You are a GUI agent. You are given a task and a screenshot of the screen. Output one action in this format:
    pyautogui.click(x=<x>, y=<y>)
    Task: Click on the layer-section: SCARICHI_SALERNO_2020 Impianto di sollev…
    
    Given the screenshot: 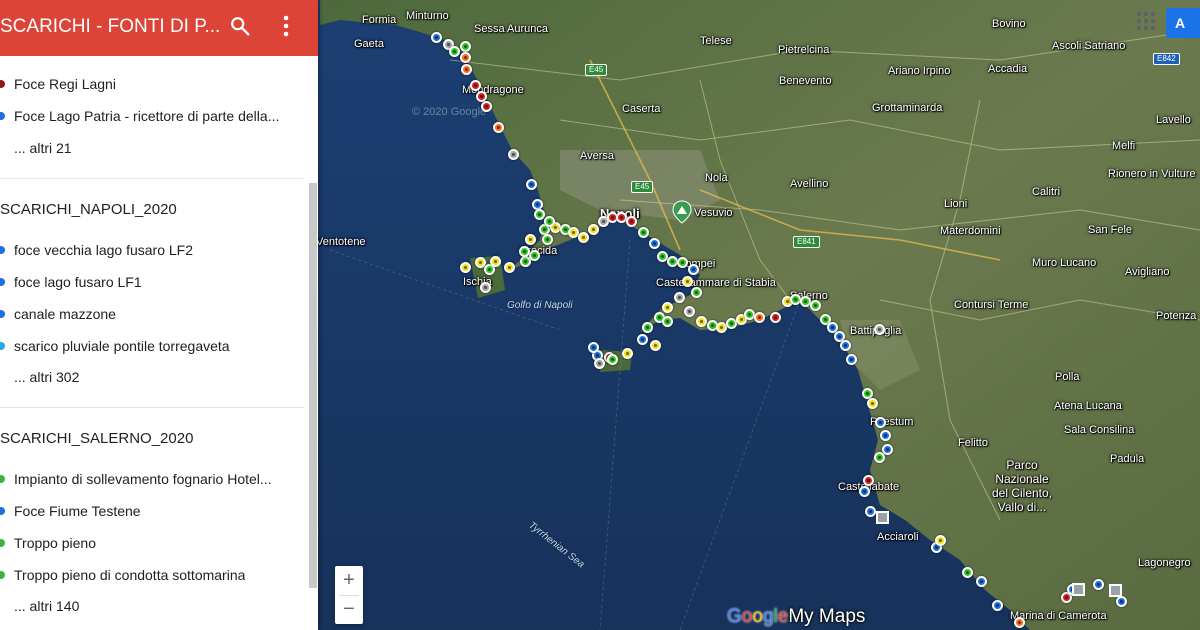 What is the action you would take?
    pyautogui.click(x=152, y=519)
    